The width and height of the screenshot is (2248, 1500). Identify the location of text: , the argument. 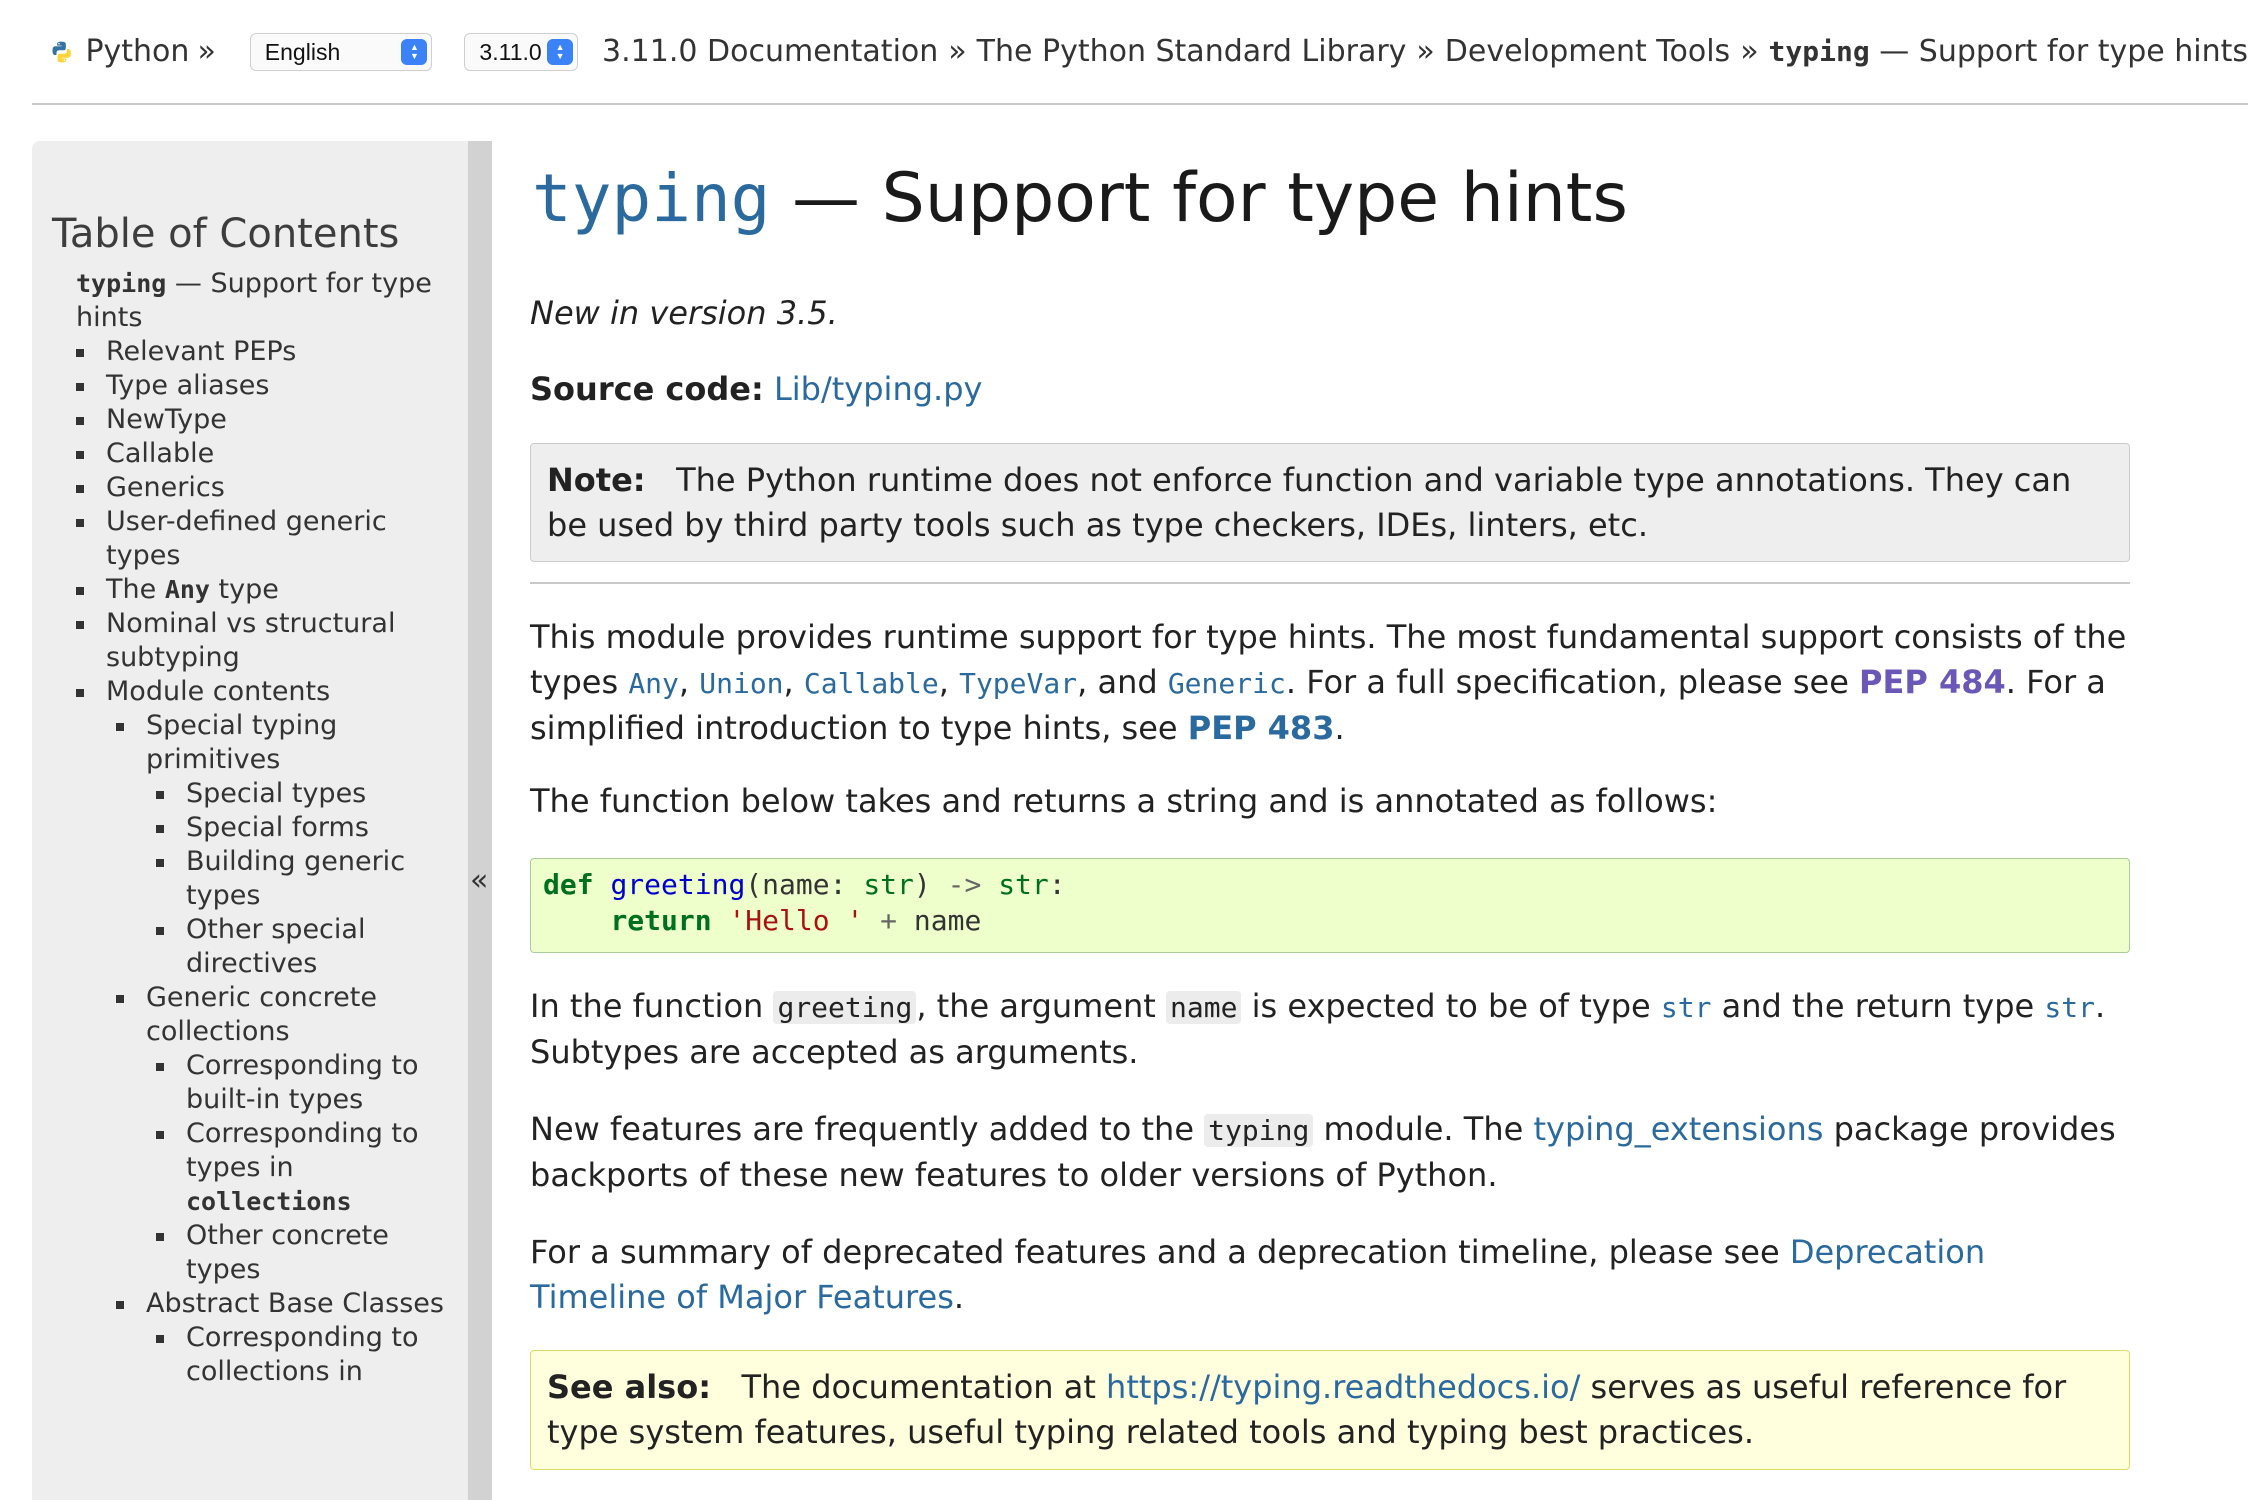
(1041, 1006).